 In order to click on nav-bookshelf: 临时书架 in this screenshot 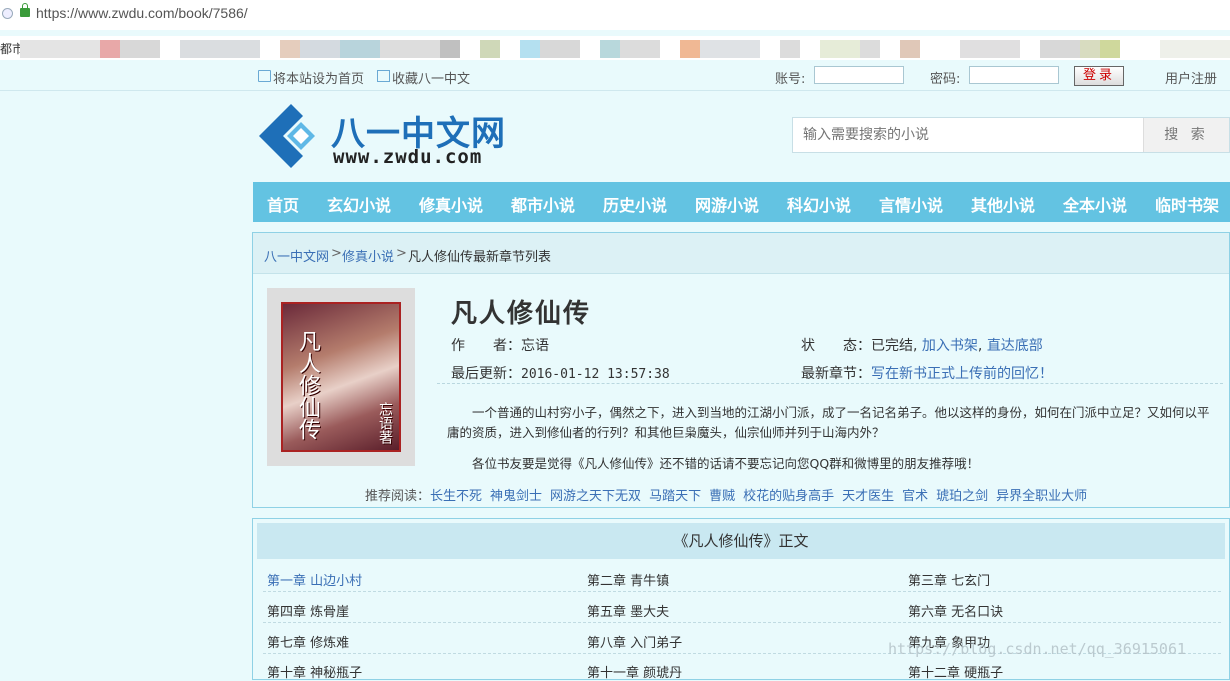, I will do `click(1187, 204)`.